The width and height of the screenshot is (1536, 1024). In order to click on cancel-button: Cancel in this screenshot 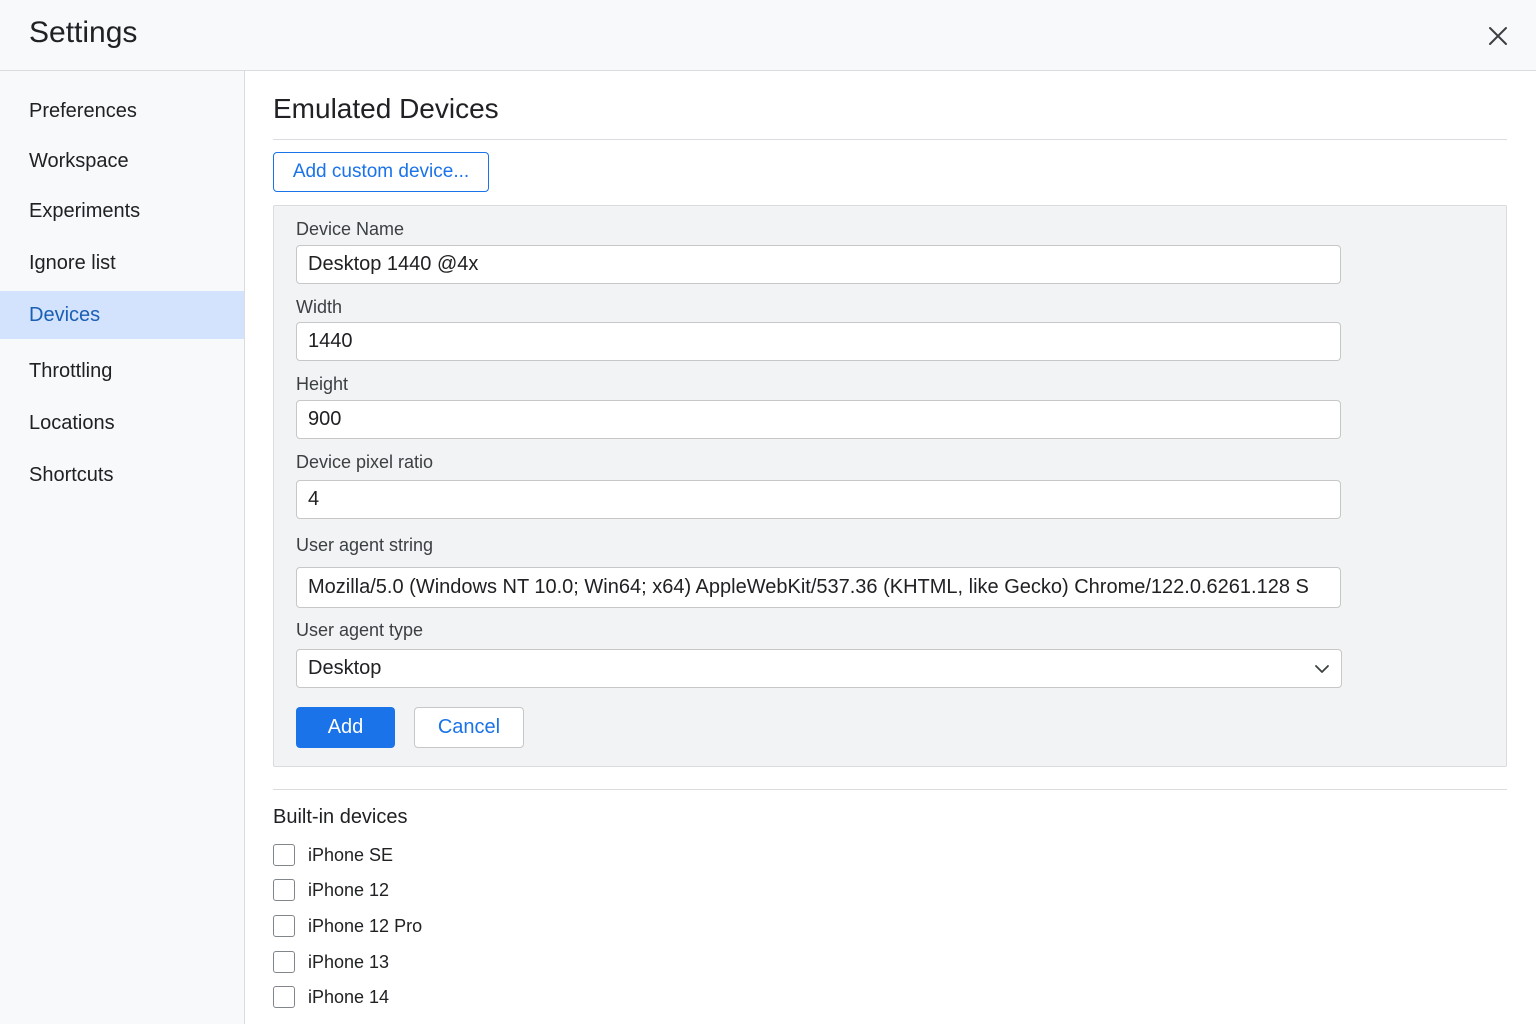, I will do `click(469, 727)`.